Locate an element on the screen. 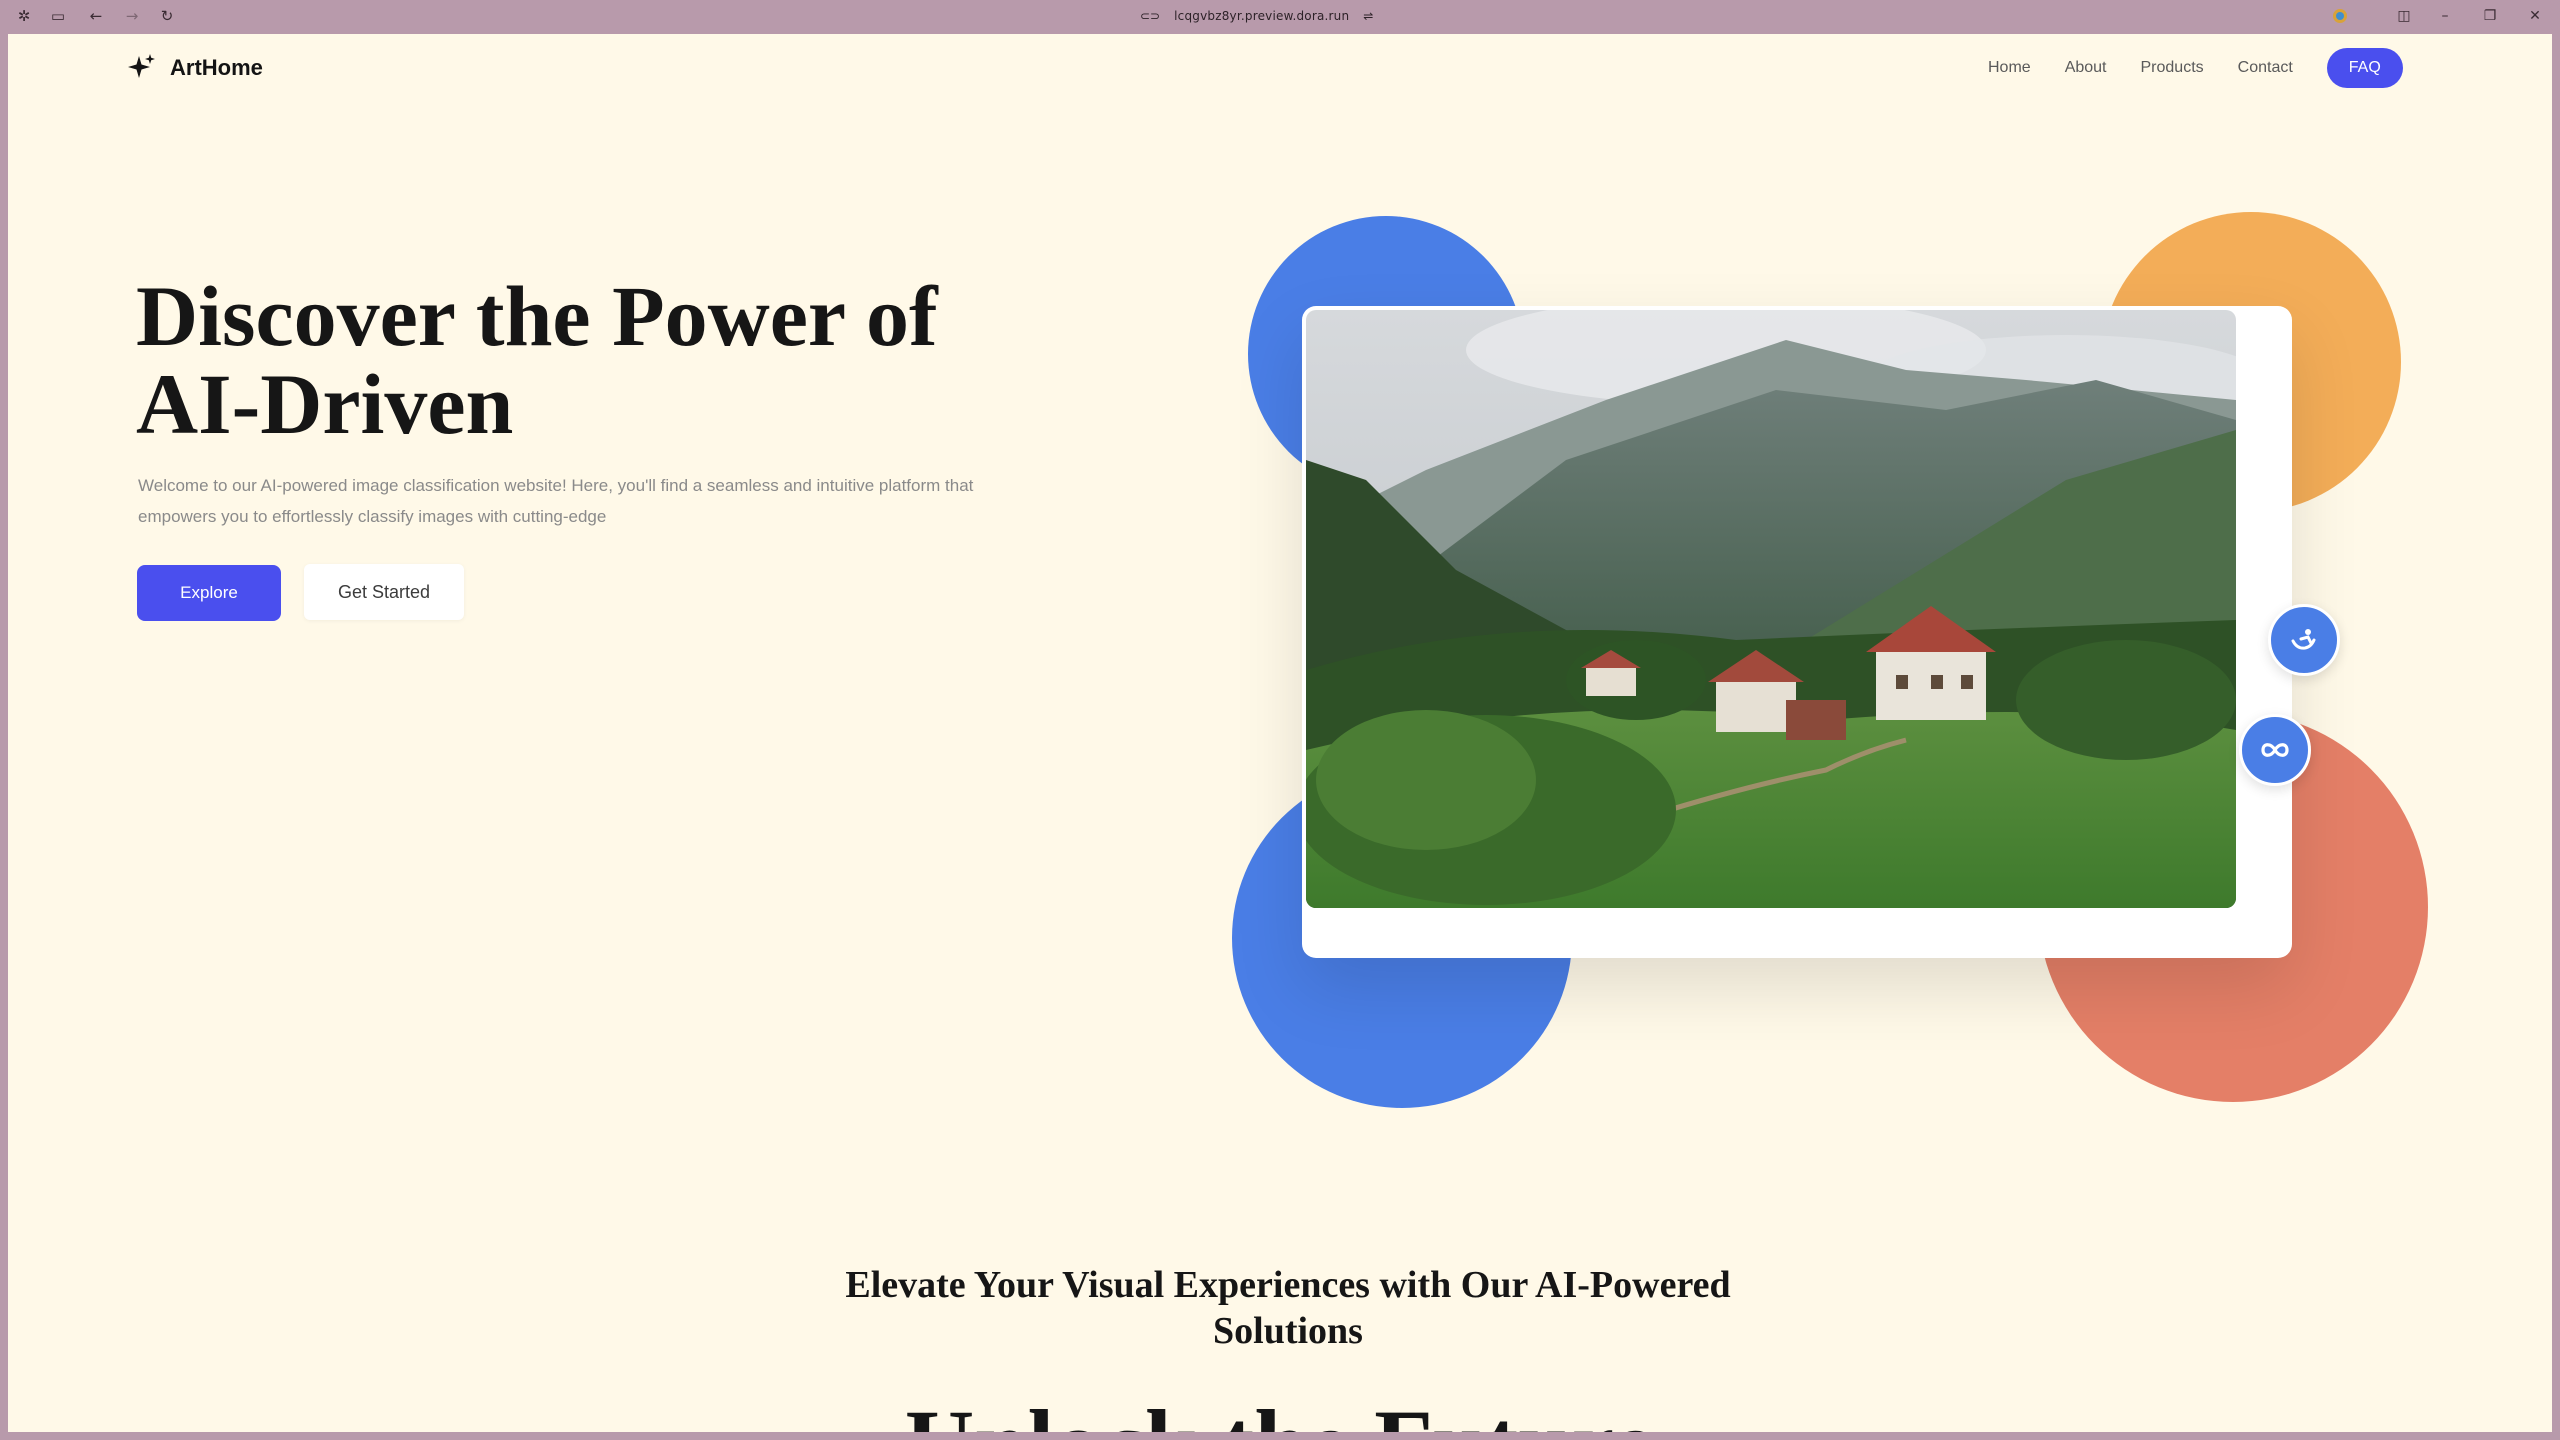 This screenshot has height=1440, width=2560. explore-button: Explore is located at coordinates (209, 593).